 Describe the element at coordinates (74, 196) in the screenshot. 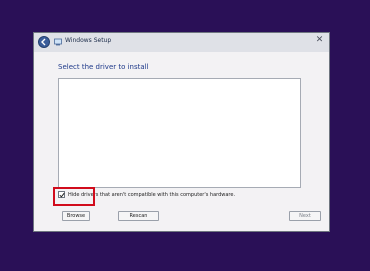

I see `browse-highlight-box` at that location.